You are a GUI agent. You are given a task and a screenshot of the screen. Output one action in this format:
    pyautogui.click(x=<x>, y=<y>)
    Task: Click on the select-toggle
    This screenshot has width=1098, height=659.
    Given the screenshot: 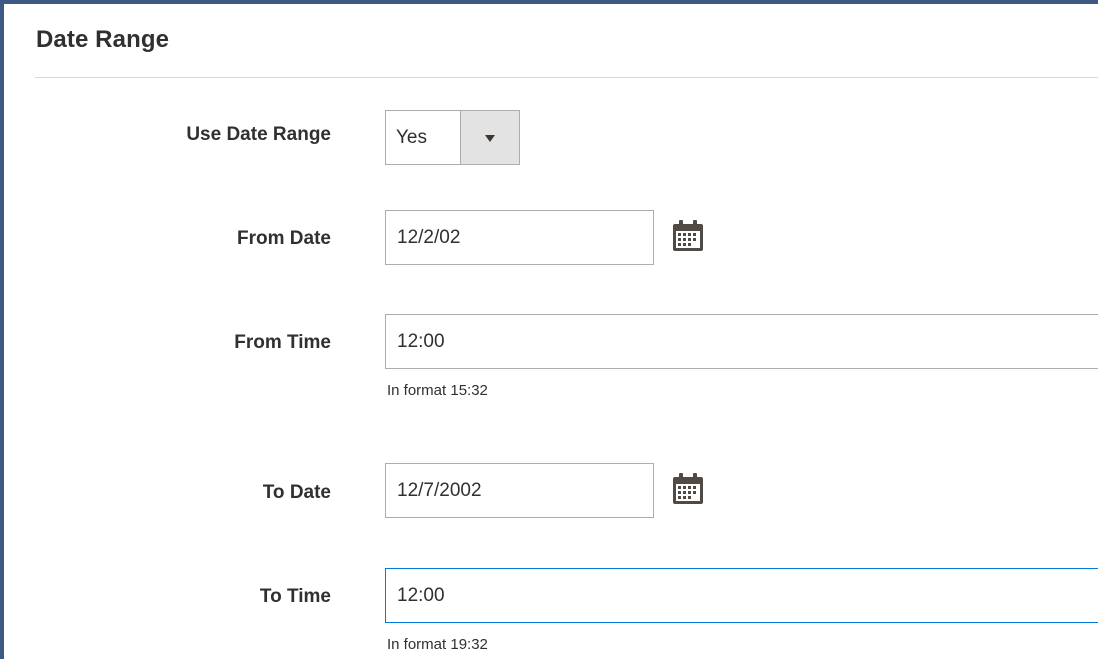 What is the action you would take?
    pyautogui.click(x=489, y=137)
    